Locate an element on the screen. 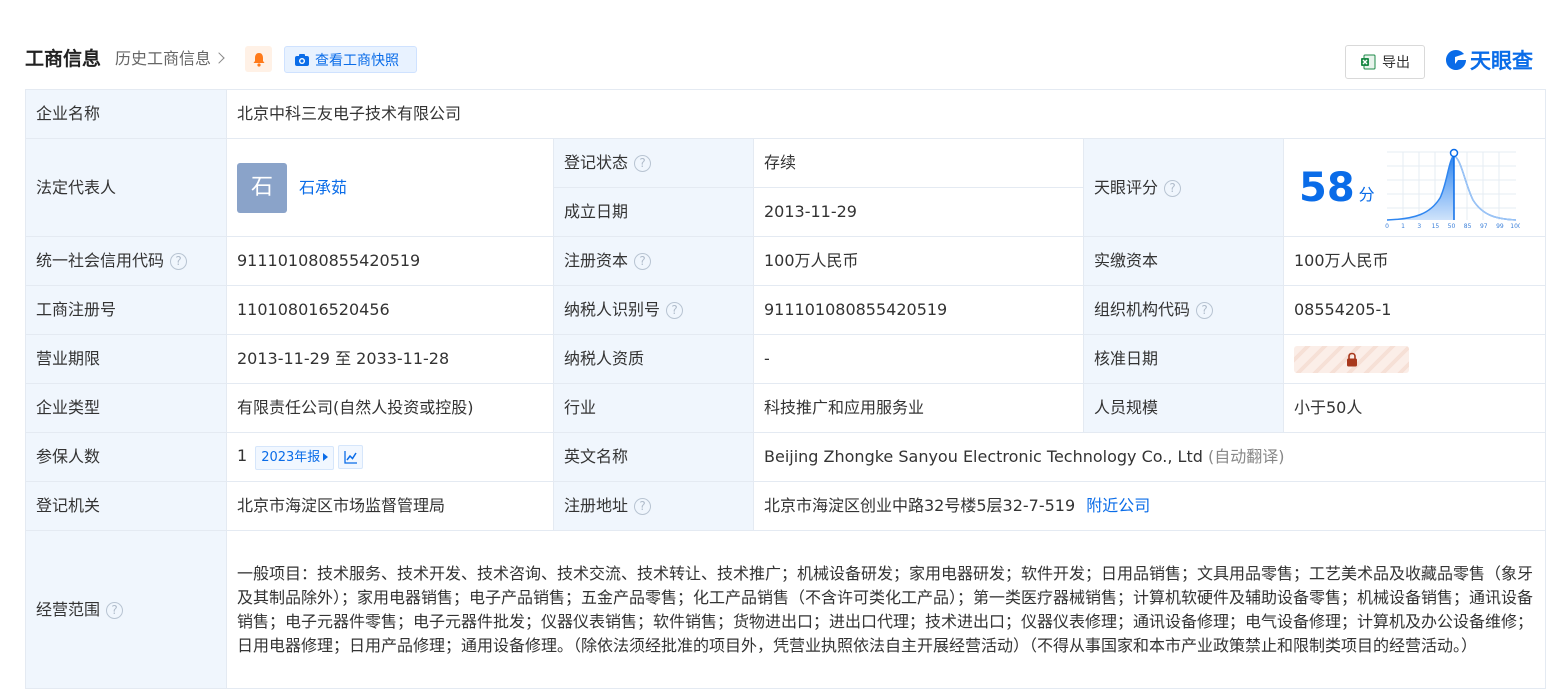 The image size is (1559, 699). business-scope-label-cell: 经营范围? is located at coordinates (126, 609).